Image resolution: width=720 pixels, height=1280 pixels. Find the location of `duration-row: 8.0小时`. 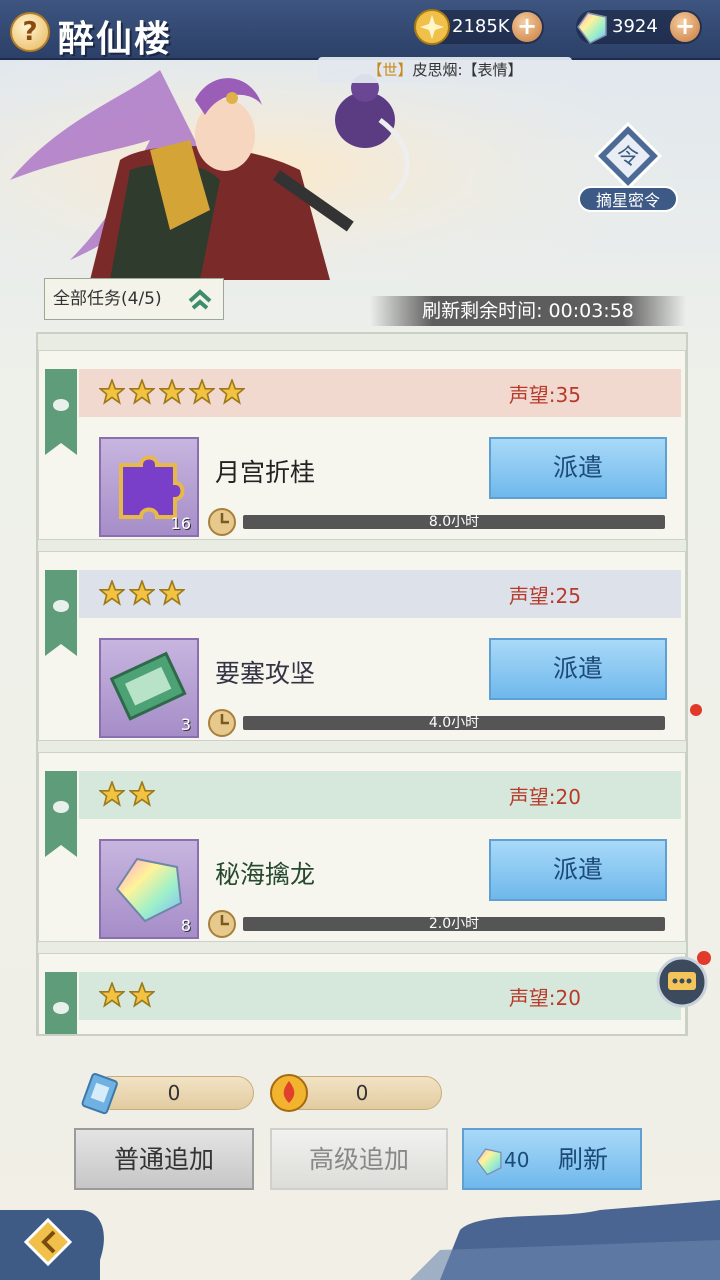

duration-row: 8.0小时 is located at coordinates (436, 522).